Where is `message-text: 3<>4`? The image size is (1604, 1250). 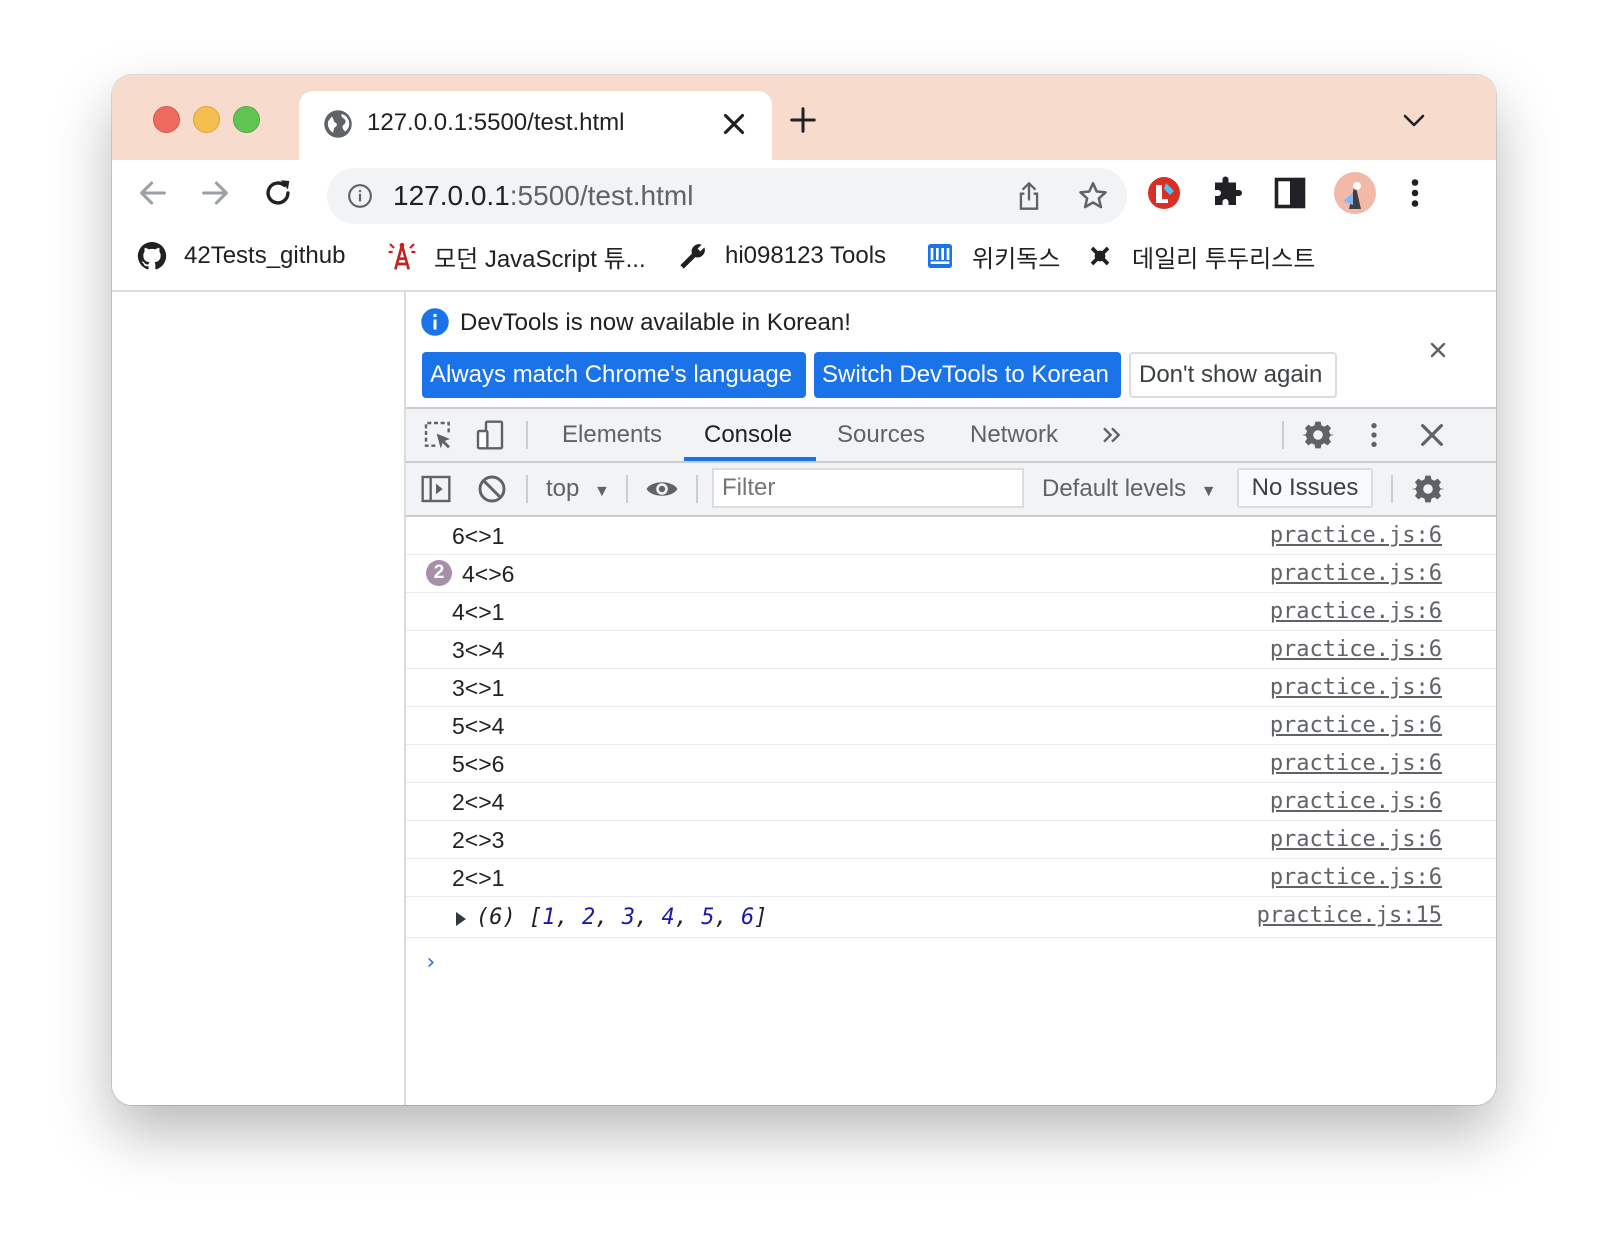 message-text: 3<>4 is located at coordinates (478, 650).